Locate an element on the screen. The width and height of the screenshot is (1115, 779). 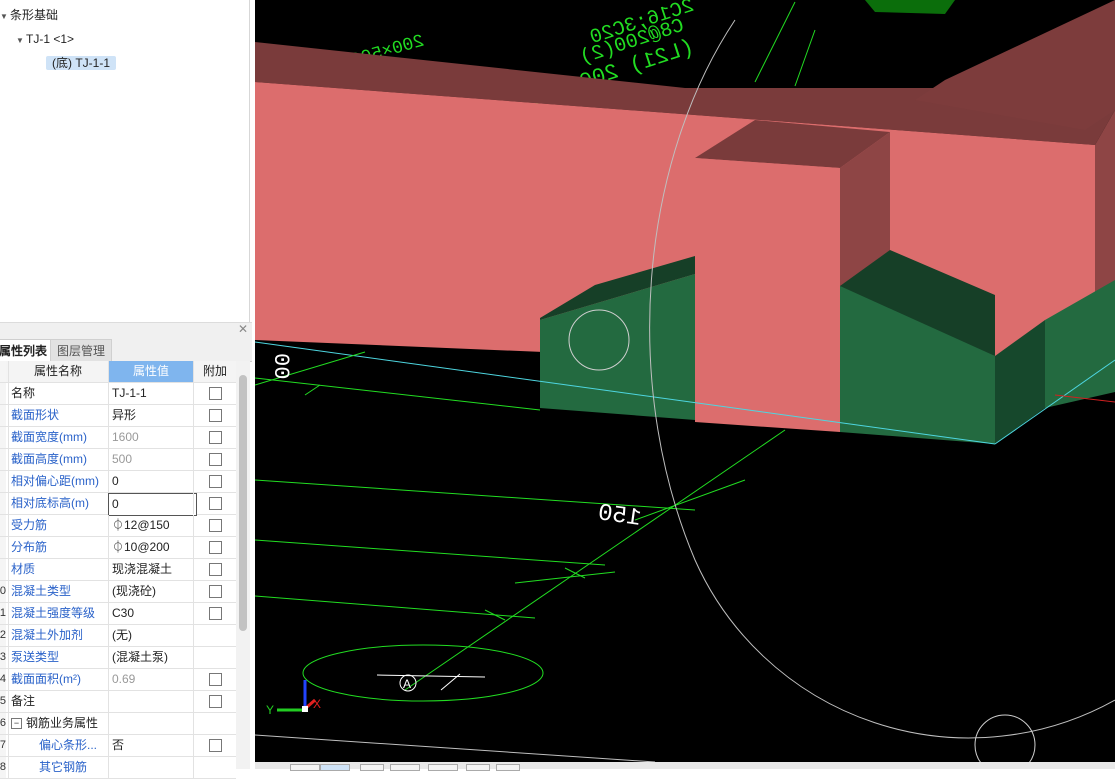
row-number: 5 is located at coordinates (3, 701).